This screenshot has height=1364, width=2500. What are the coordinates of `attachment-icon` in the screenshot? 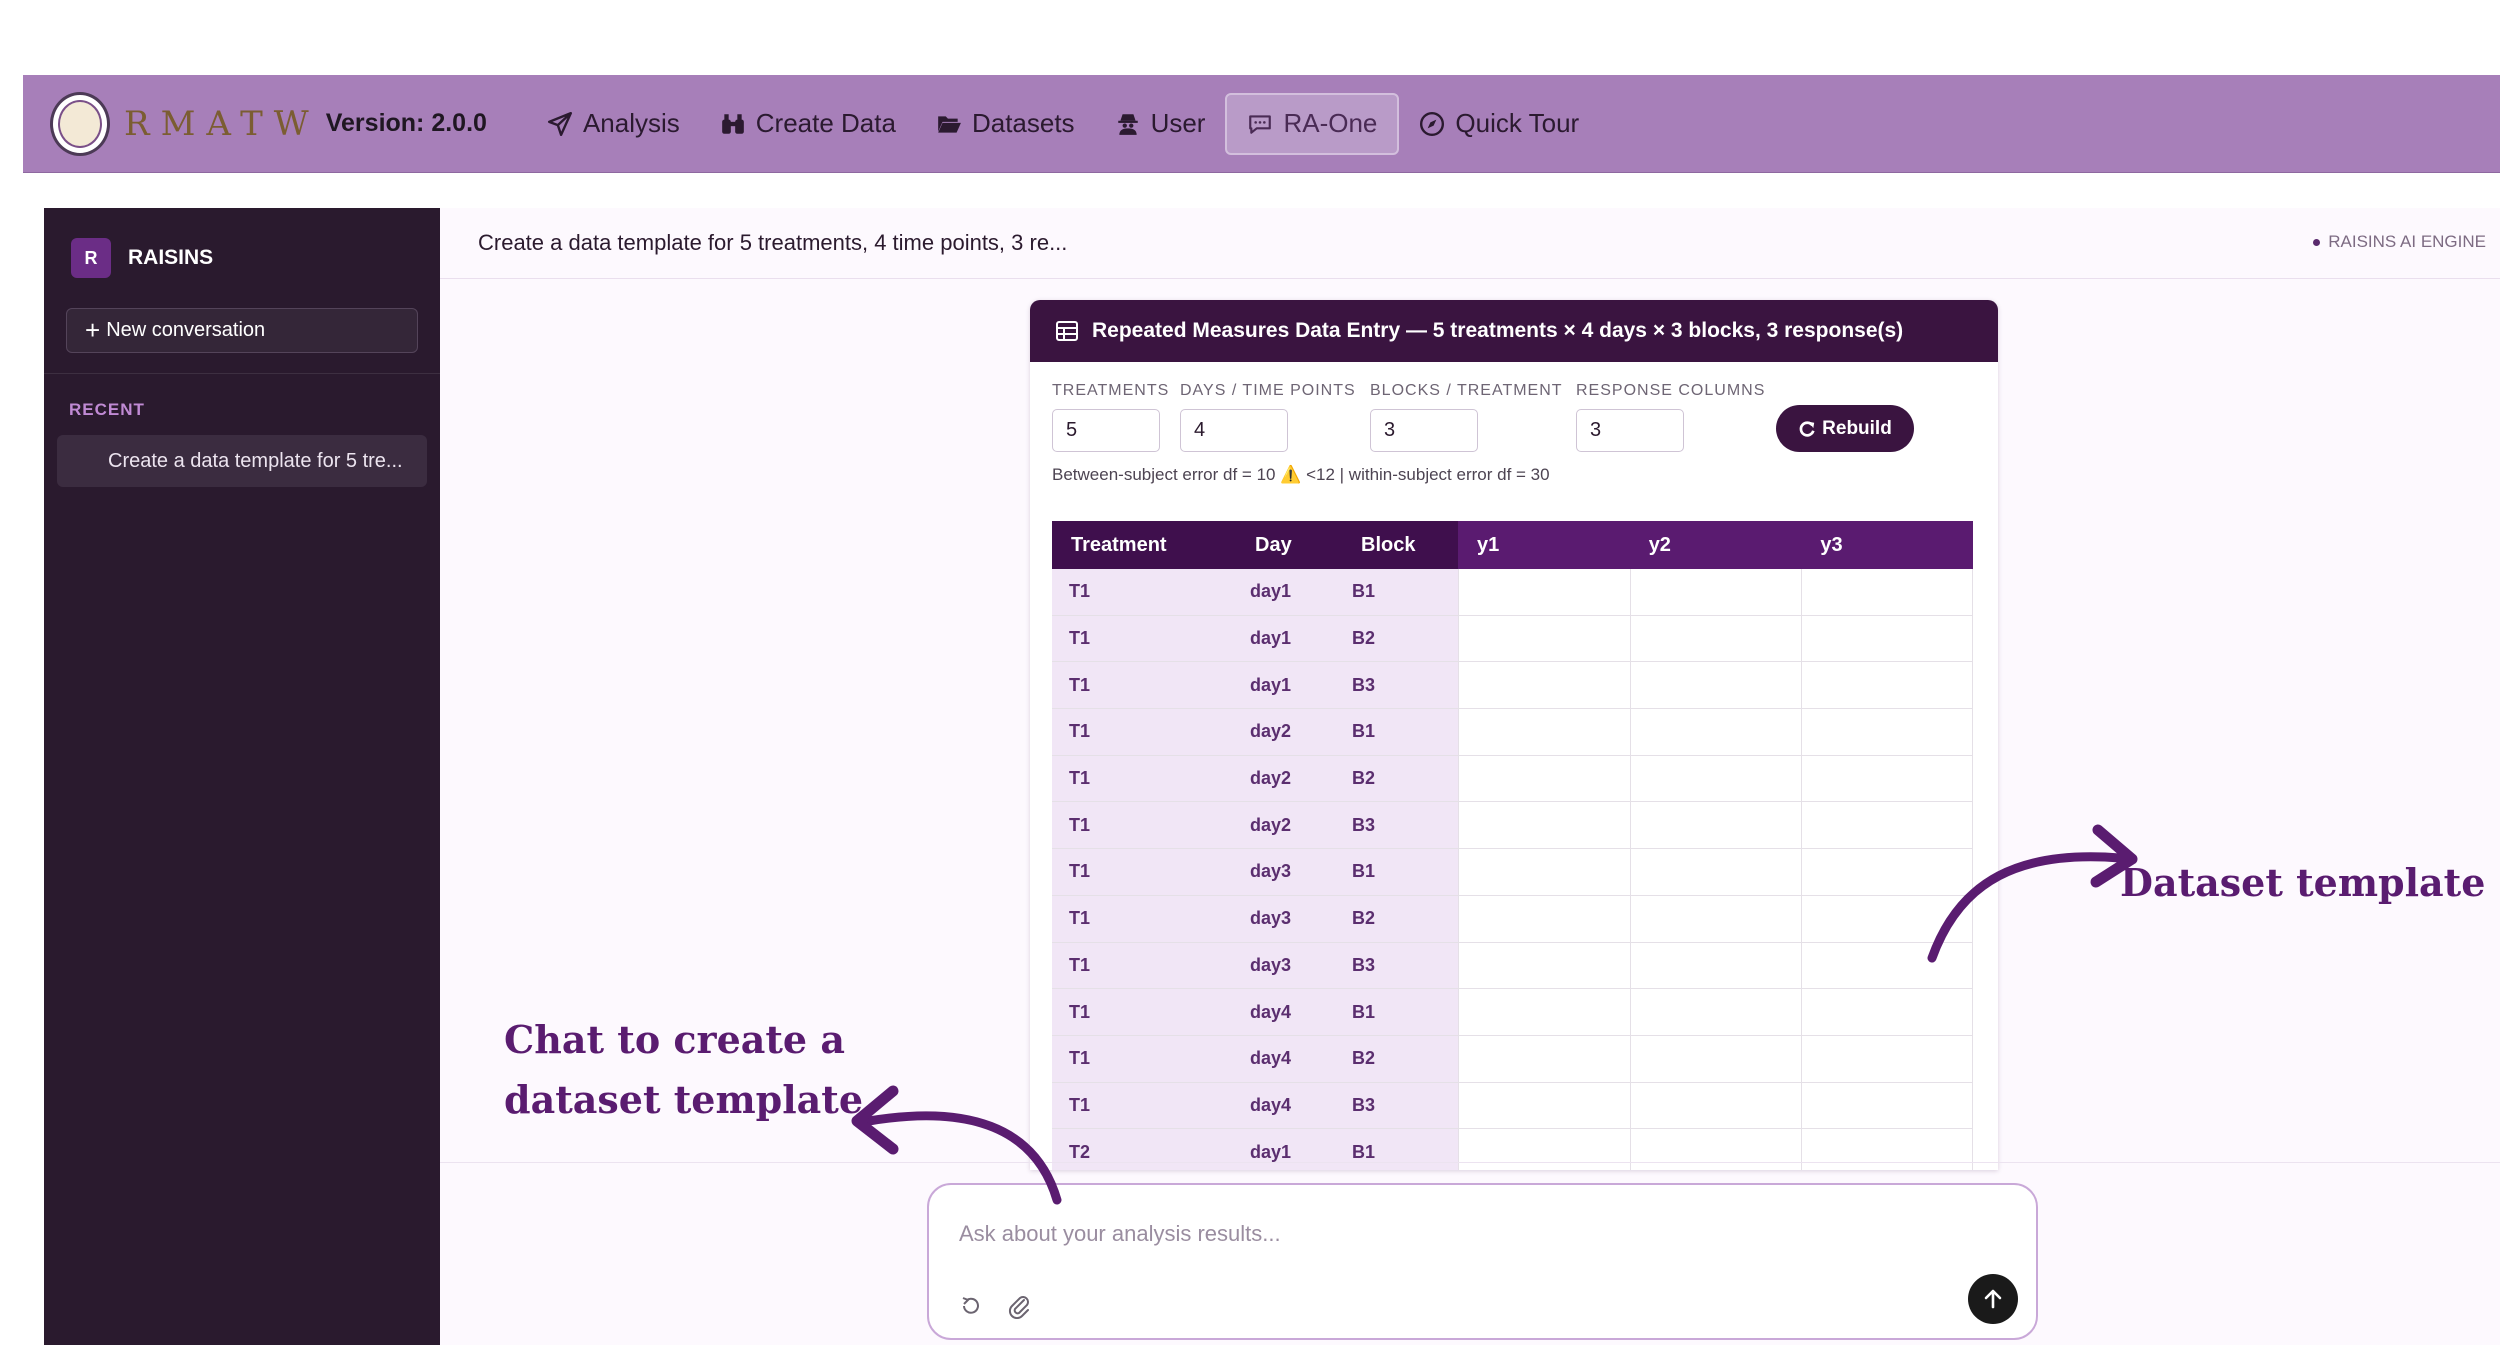 It's located at (1019, 1306).